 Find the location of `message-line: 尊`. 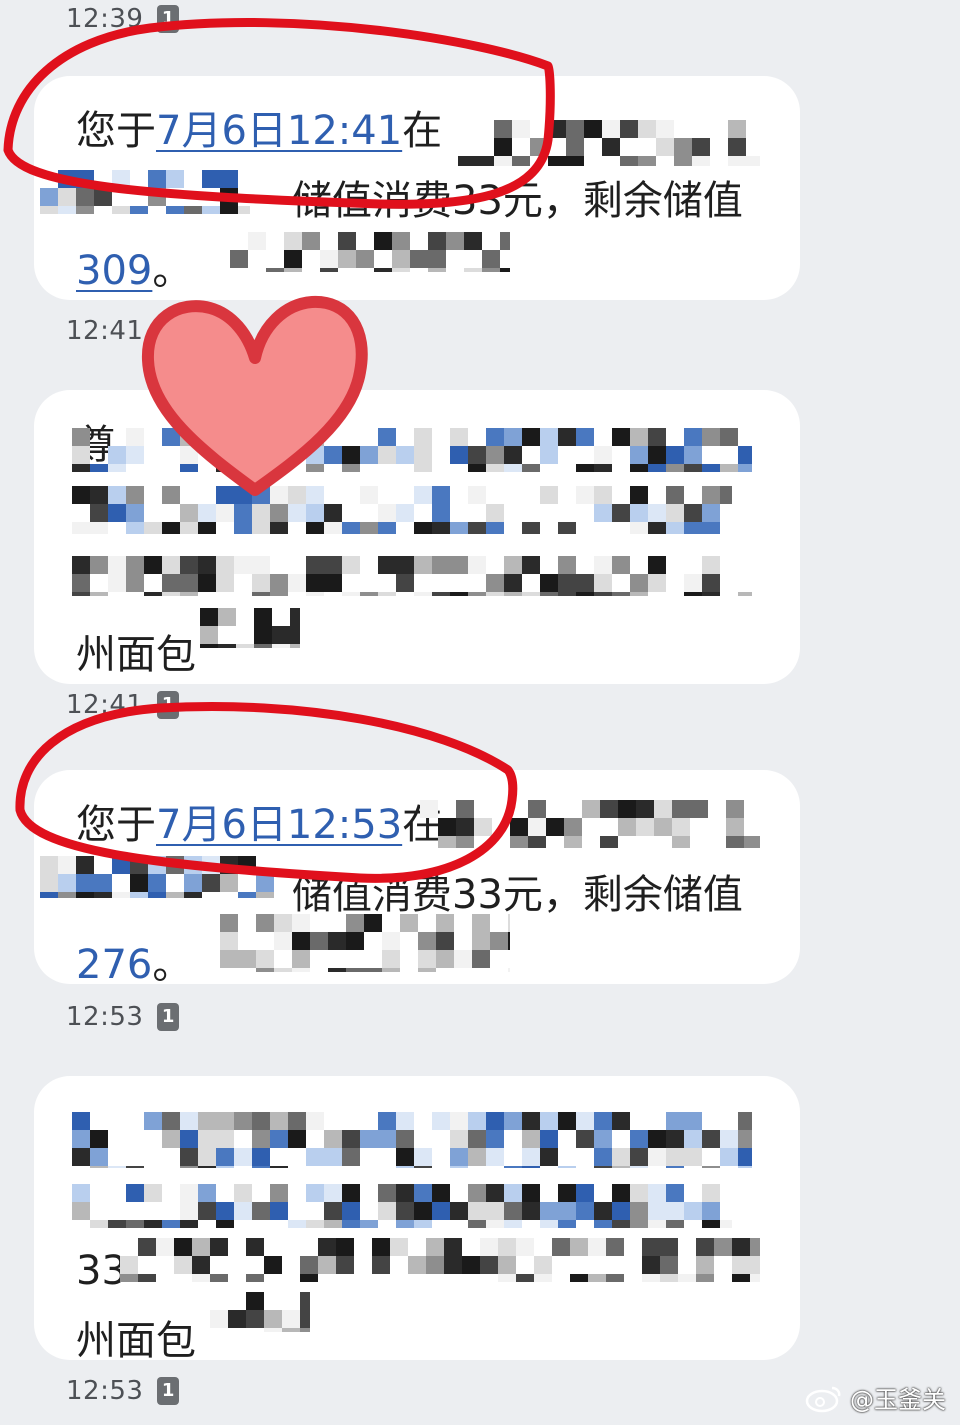

message-line: 尊 is located at coordinates (418, 445).